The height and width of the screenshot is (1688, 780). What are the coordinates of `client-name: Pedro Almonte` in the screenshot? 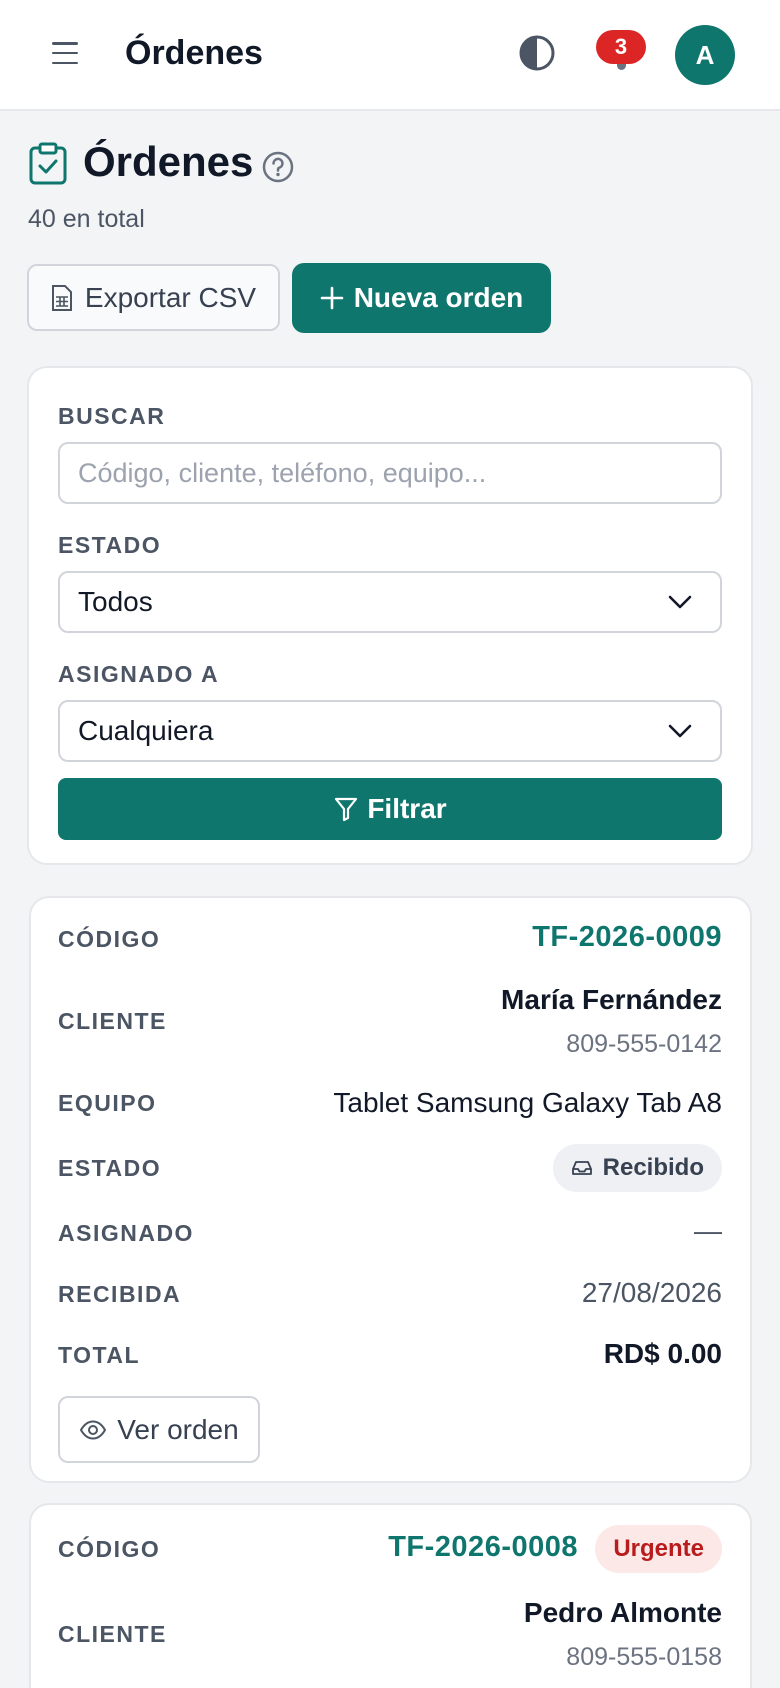 It's located at (622, 1612).